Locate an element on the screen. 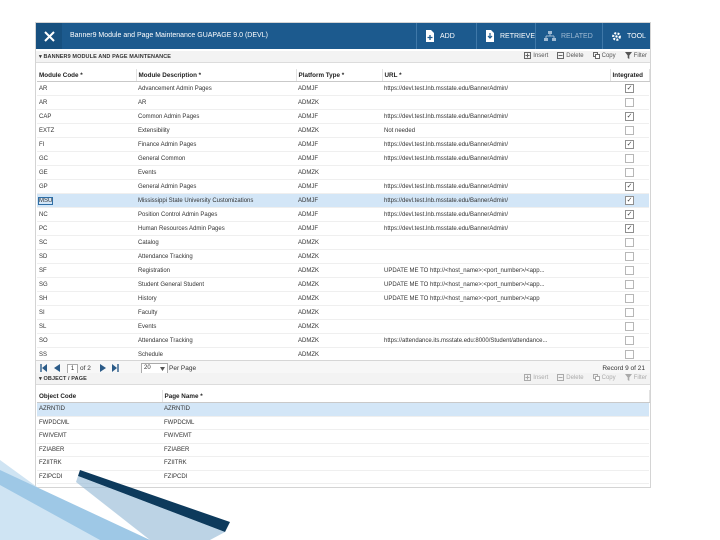 Image resolution: width=720 pixels, height=540 pixels. object-filter-button: Filter is located at coordinates (635, 377).